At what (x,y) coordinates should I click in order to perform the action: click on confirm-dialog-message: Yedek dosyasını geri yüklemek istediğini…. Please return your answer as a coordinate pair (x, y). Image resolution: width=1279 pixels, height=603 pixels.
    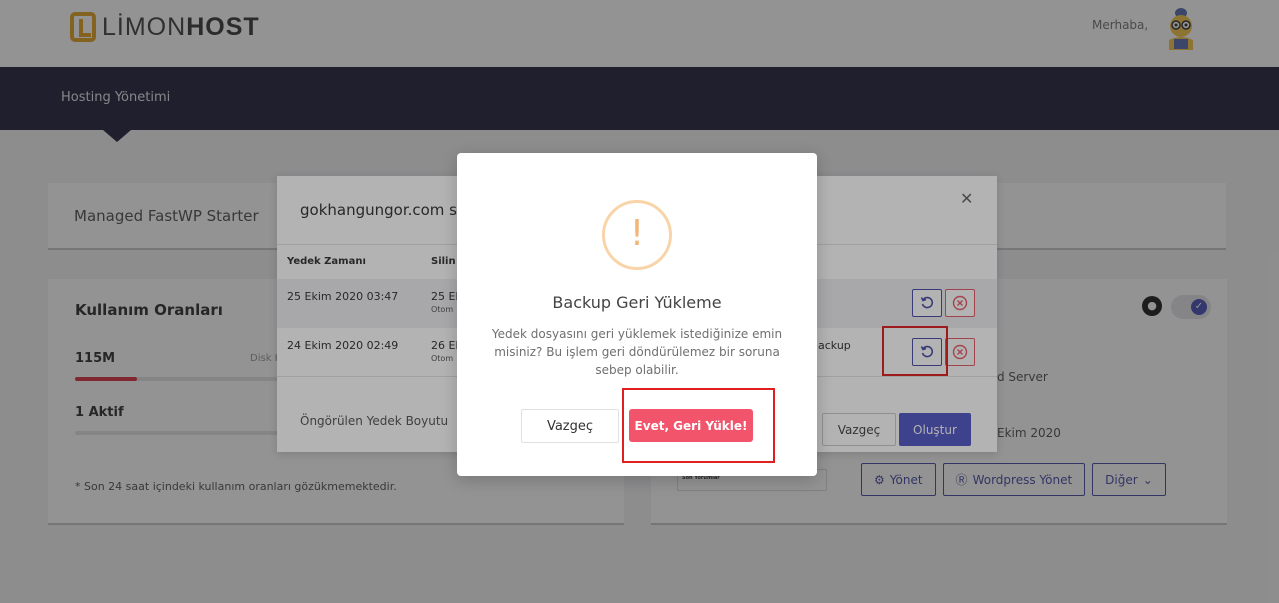
    Looking at the image, I should click on (637, 352).